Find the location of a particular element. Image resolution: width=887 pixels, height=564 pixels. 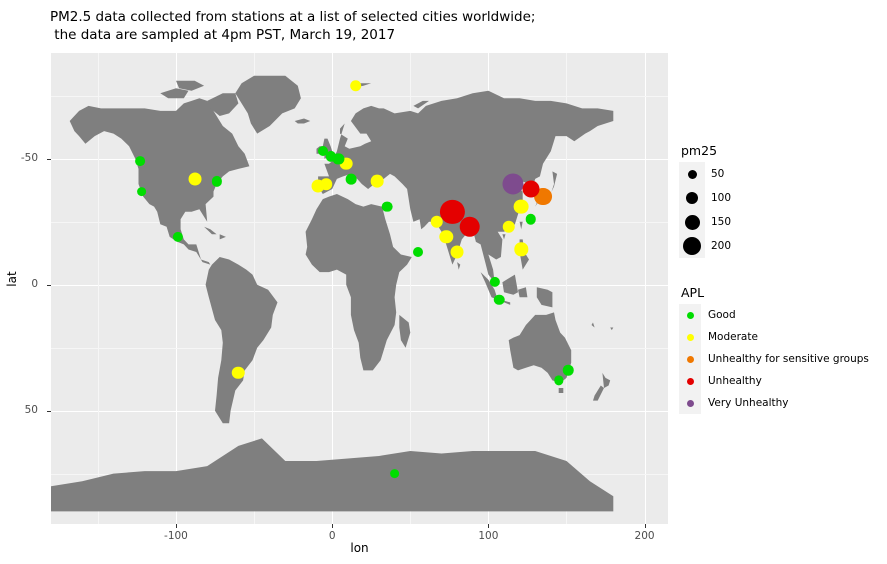

color-legend-item: Moderate is located at coordinates (774, 337).